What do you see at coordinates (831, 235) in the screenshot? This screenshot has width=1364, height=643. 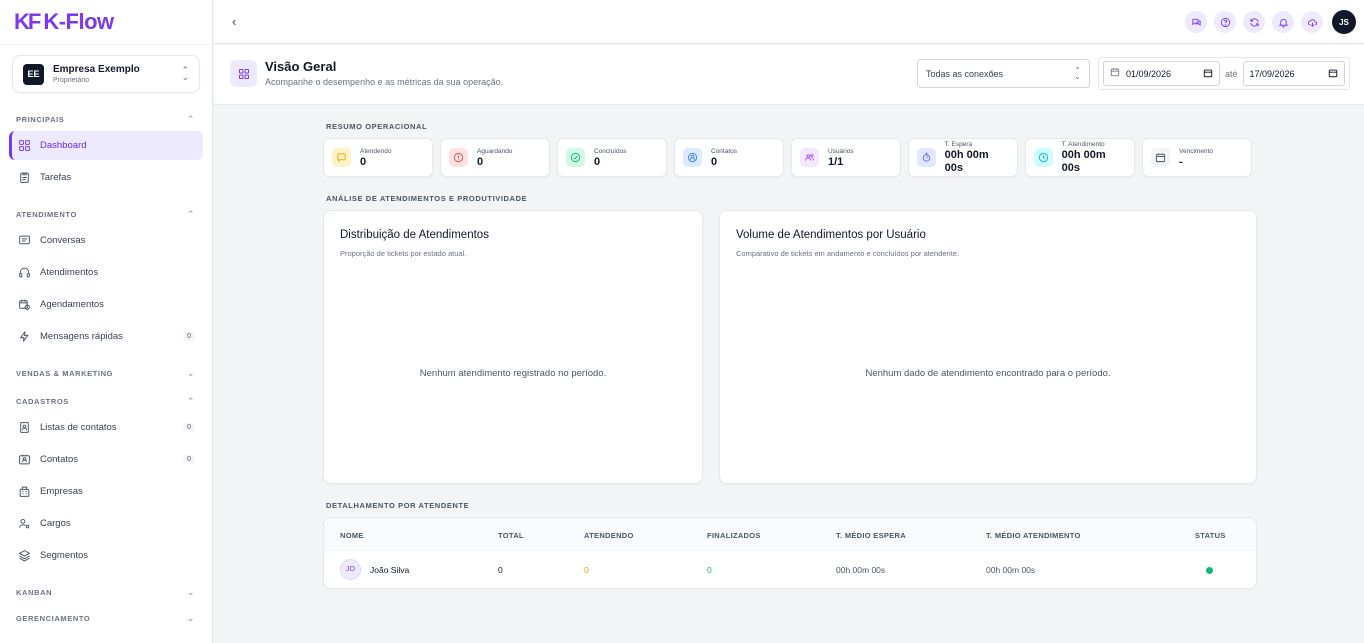 I see `volume-title: Volume de Atendimentos por Usuário` at bounding box center [831, 235].